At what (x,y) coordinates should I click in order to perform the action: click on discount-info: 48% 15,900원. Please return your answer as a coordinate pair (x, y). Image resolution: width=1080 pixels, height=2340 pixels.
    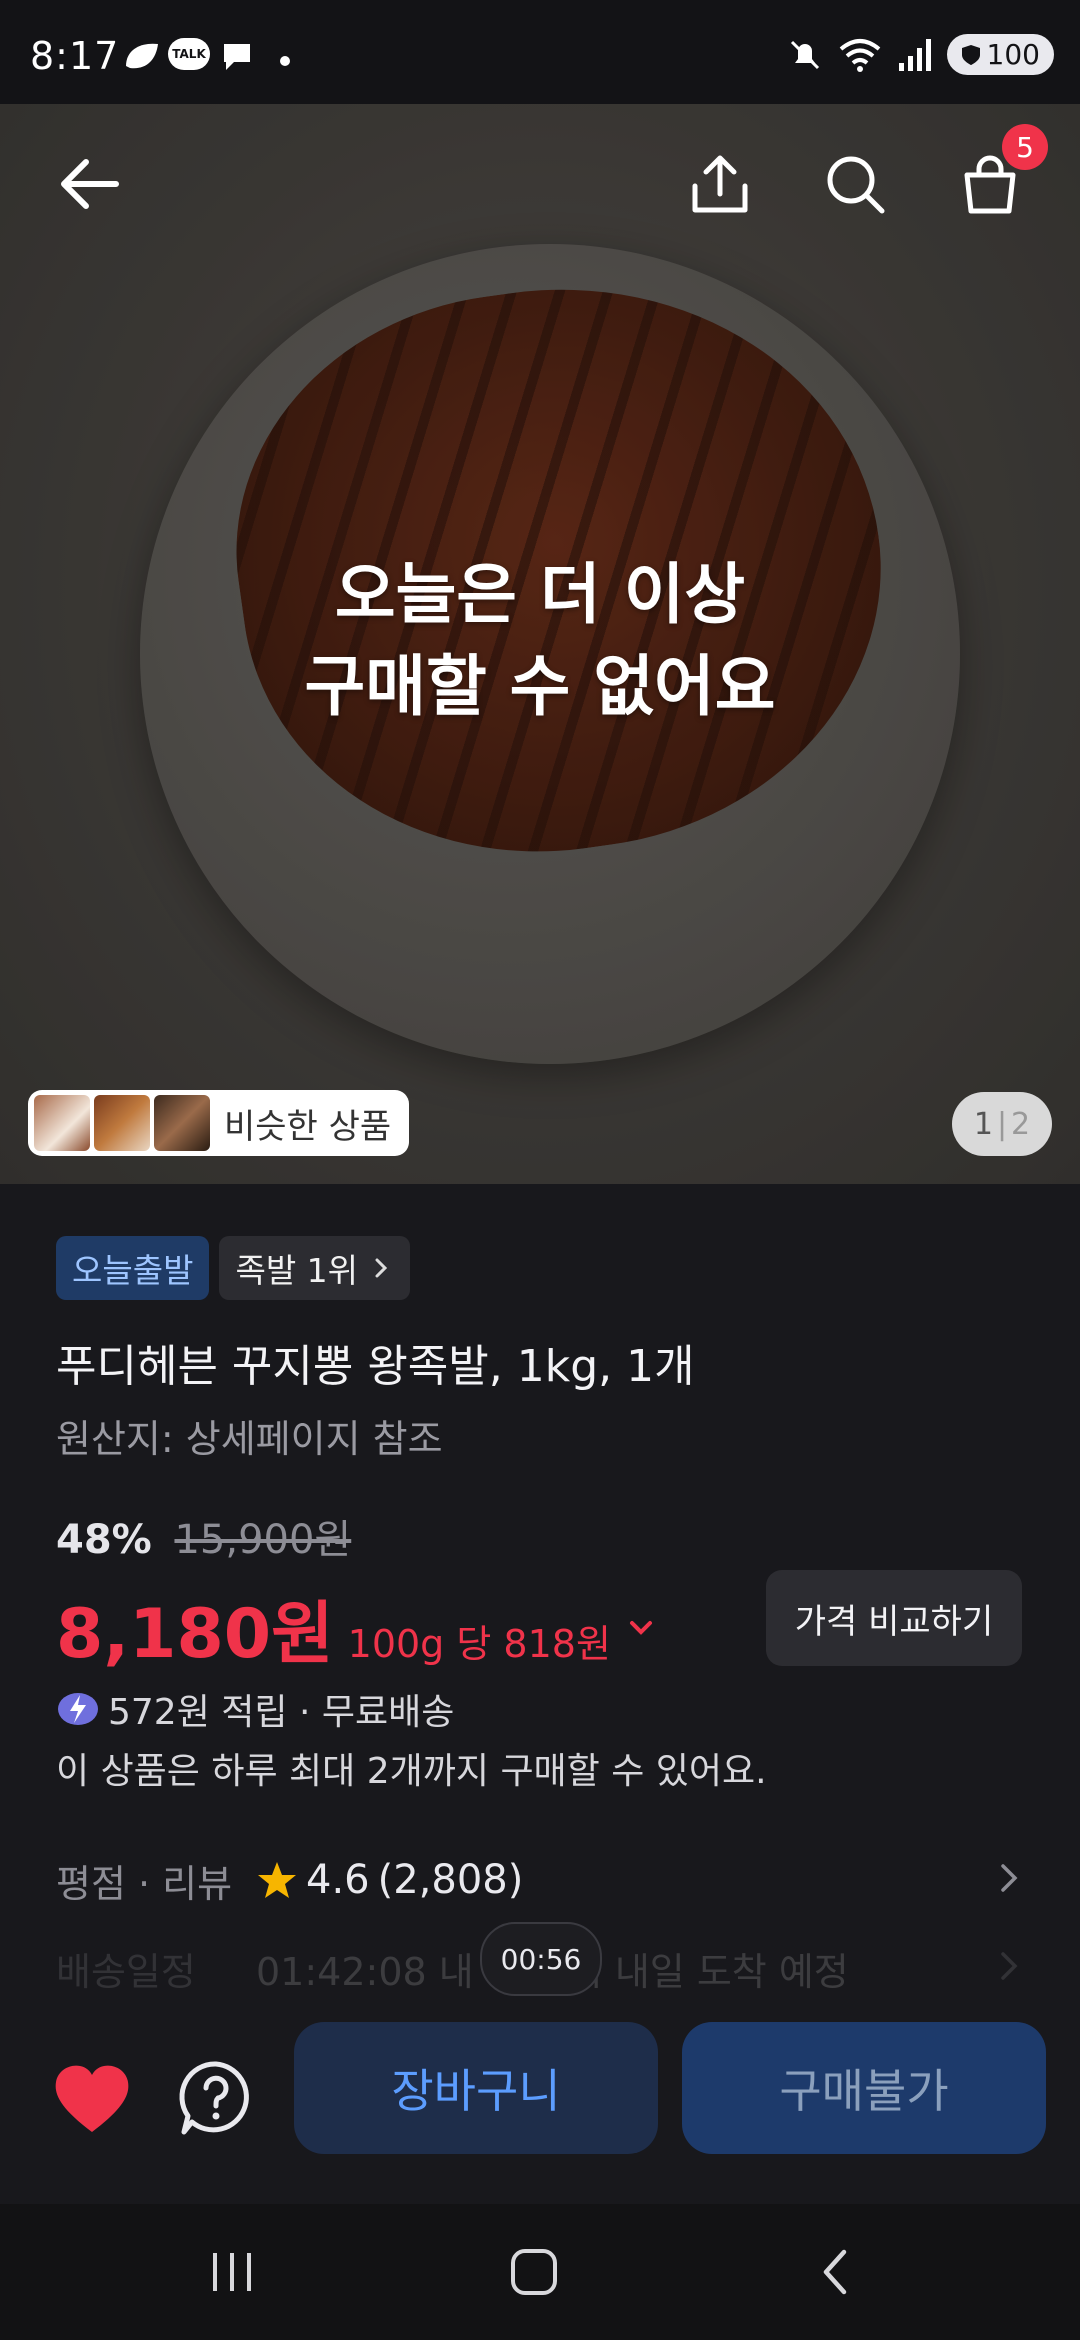
    Looking at the image, I should click on (203, 1536).